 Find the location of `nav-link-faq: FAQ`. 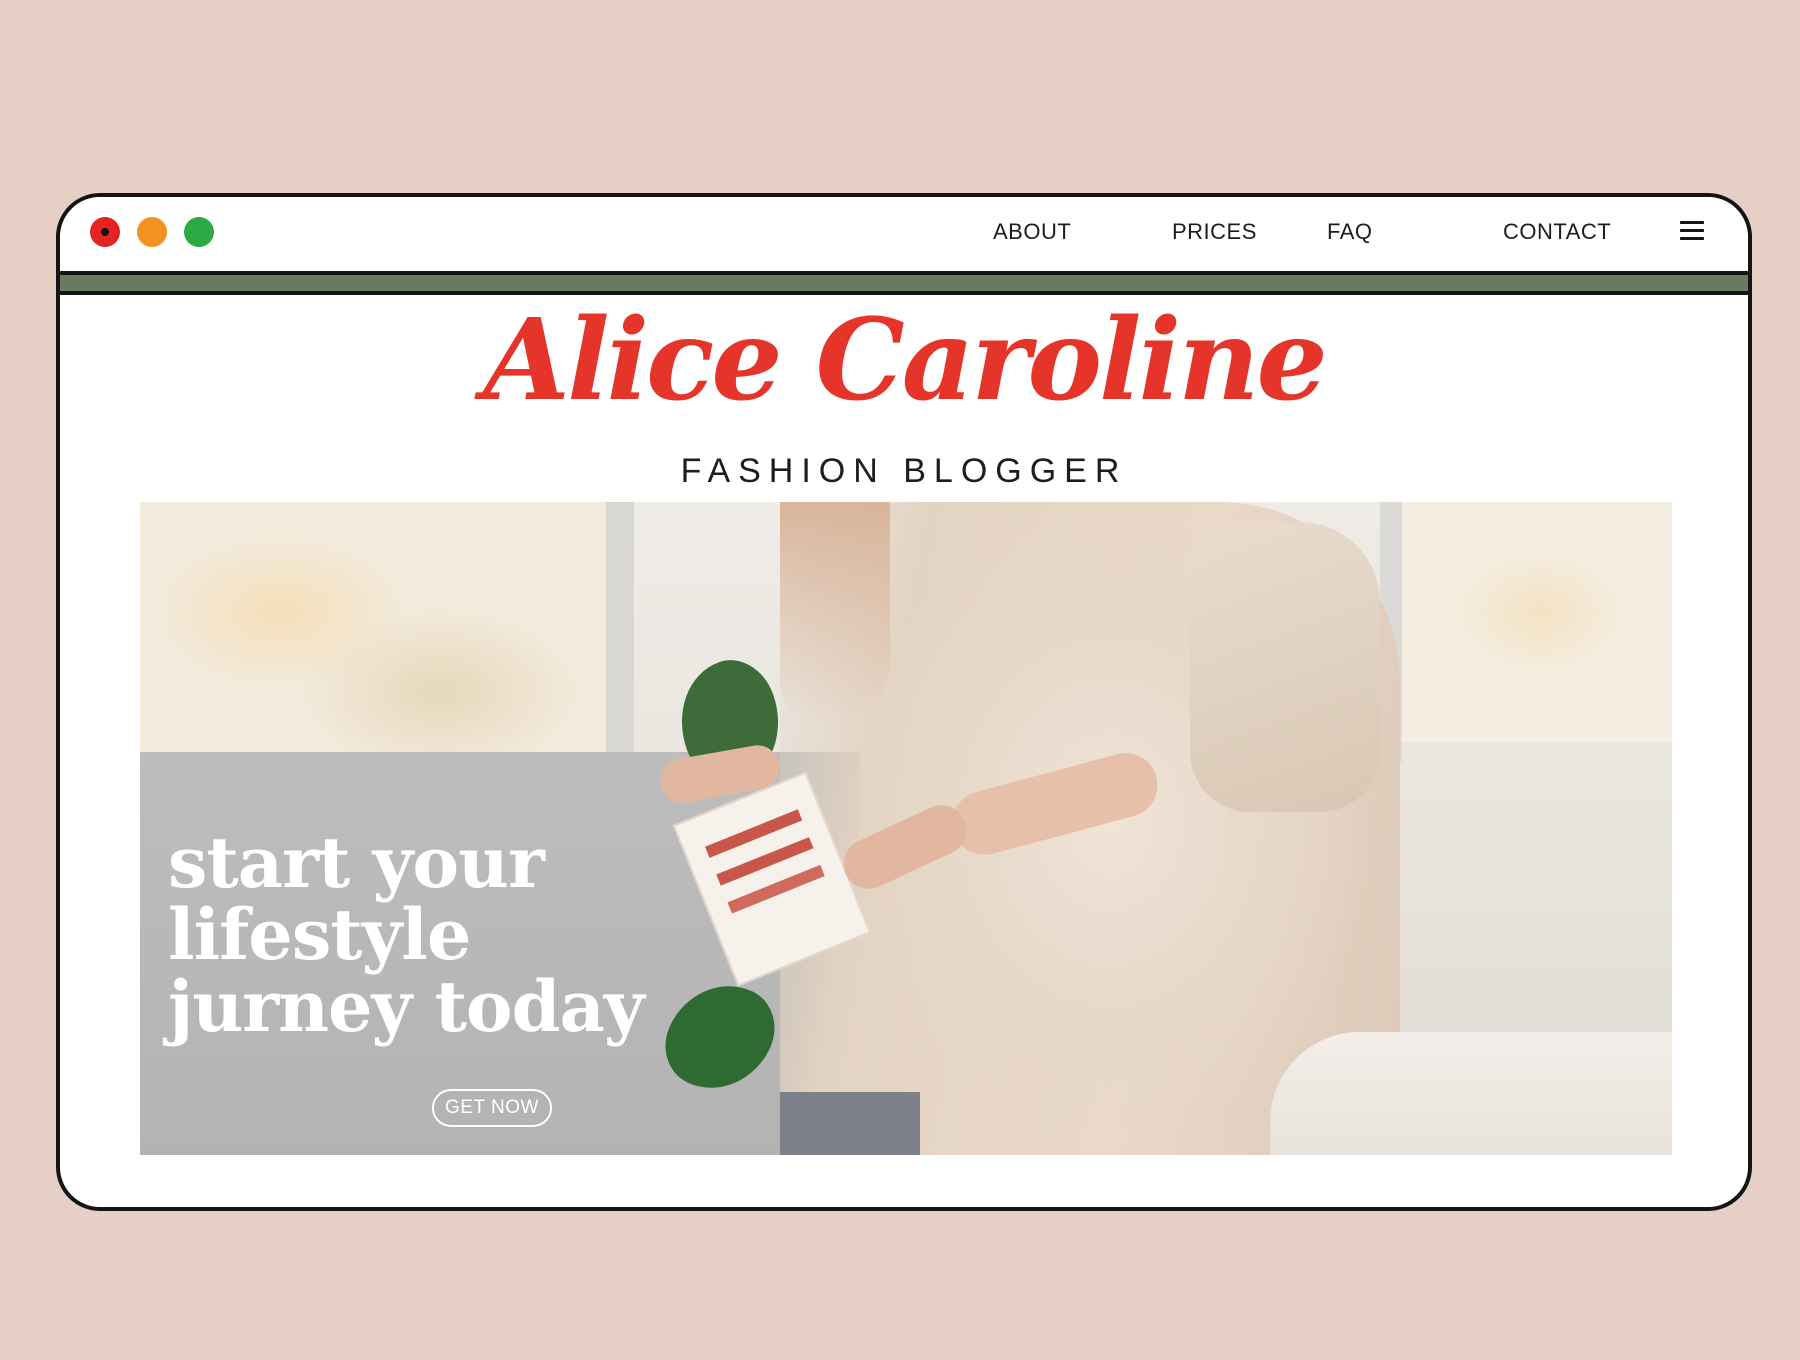

nav-link-faq: FAQ is located at coordinates (1350, 232).